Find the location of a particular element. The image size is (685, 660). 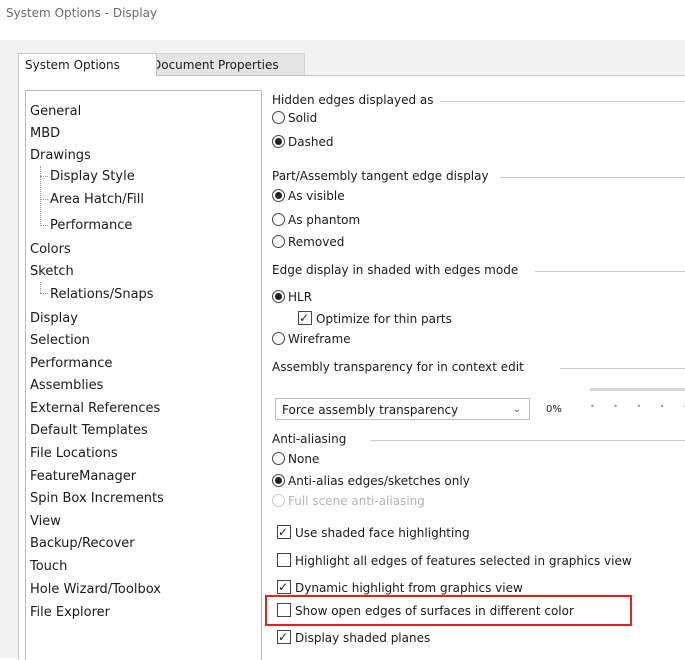

tree-item-featuremanager: FeatureManager is located at coordinates (83, 477).